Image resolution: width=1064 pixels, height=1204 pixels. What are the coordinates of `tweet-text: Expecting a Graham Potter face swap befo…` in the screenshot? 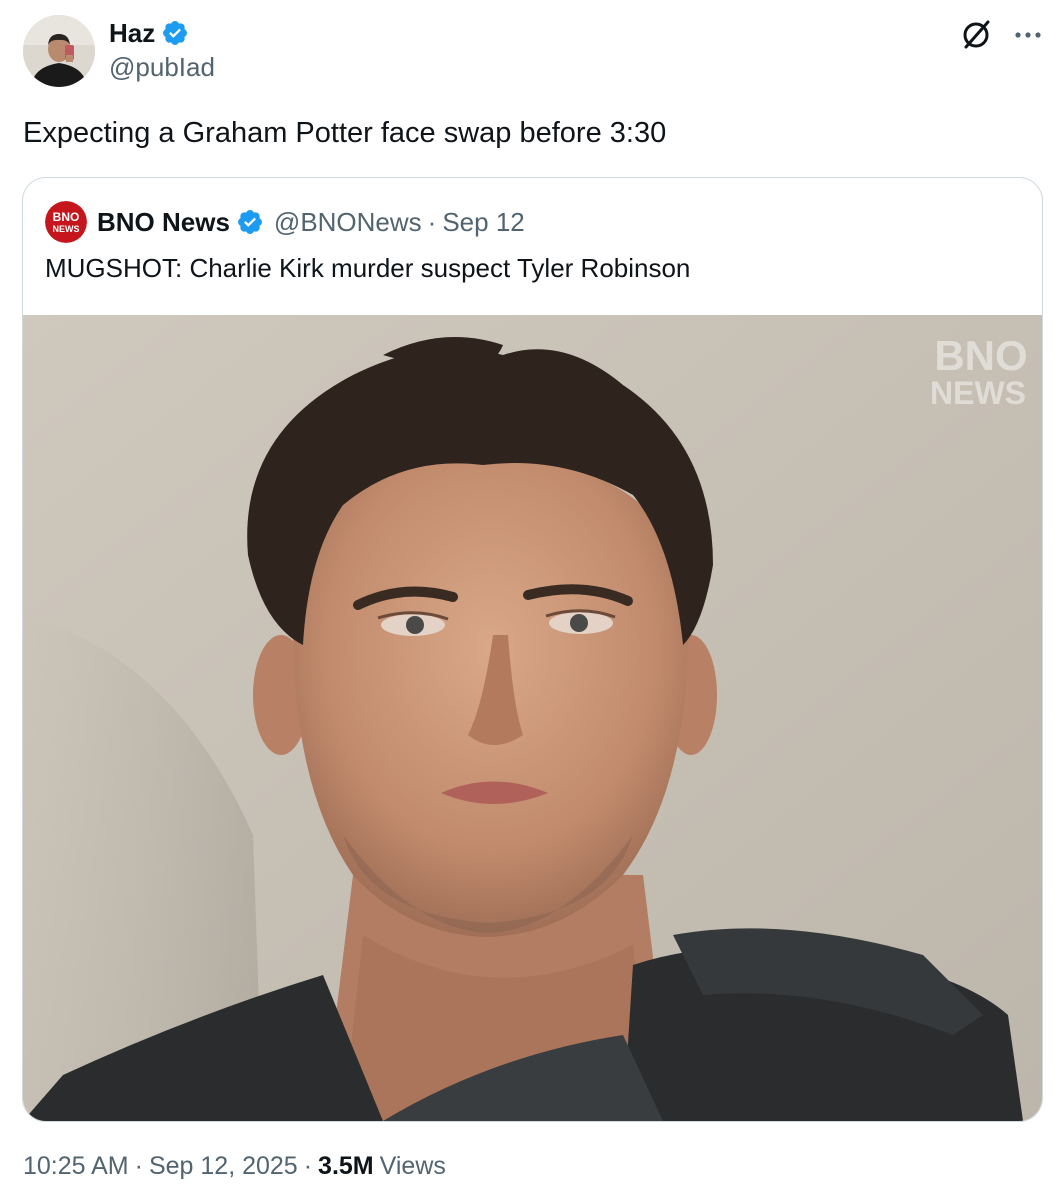 It's located at (345, 133).